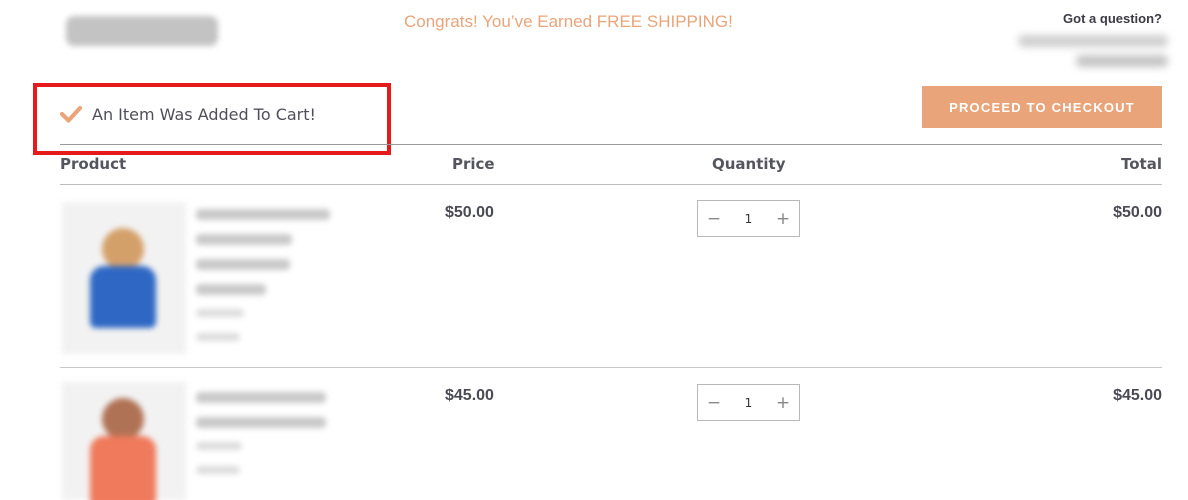 Image resolution: width=1188 pixels, height=500 pixels. Describe the element at coordinates (1137, 212) in the screenshot. I see `line-total: $50.00` at that location.